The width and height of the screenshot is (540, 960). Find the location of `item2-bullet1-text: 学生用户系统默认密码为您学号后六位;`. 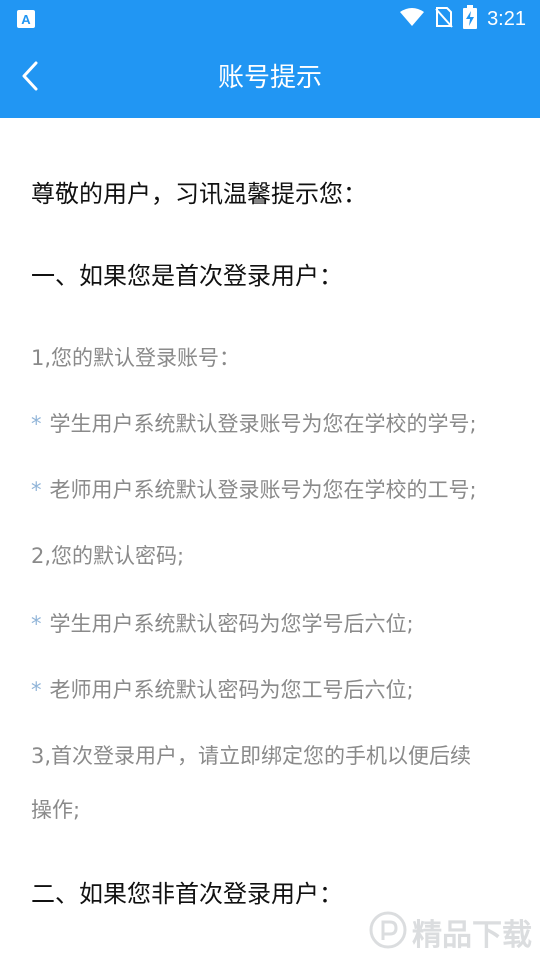

item2-bullet1-text: 学生用户系统默认密码为您学号后六位; is located at coordinates (231, 624).